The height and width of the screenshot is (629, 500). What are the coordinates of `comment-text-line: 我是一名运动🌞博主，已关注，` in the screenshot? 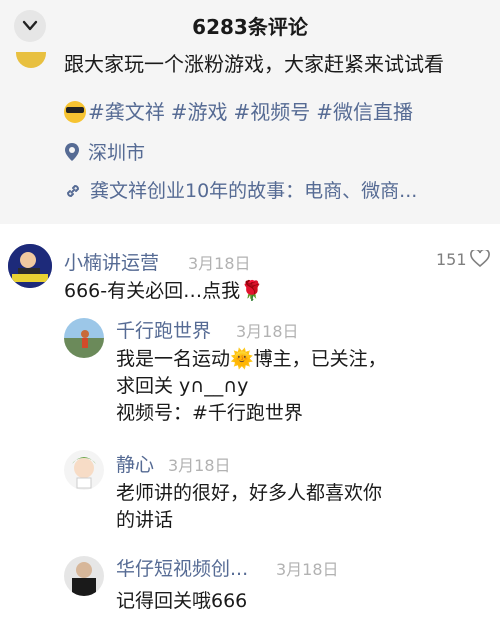 It's located at (251, 359).